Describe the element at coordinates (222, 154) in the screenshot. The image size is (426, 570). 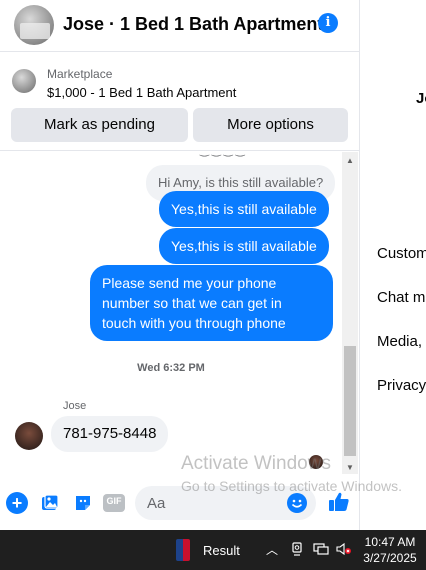
I see `clipped-message-text: ‿ ‿ ‿ ‿` at that location.